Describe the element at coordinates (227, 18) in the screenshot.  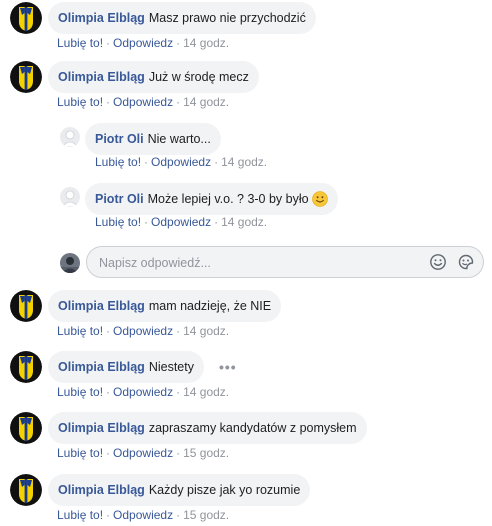
I see `comment-text: Masz prawo nie przychodzić` at that location.